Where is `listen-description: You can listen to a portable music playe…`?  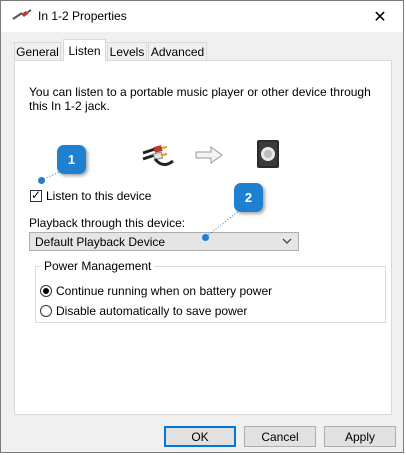 listen-description: You can listen to a portable music playe… is located at coordinates (200, 99).